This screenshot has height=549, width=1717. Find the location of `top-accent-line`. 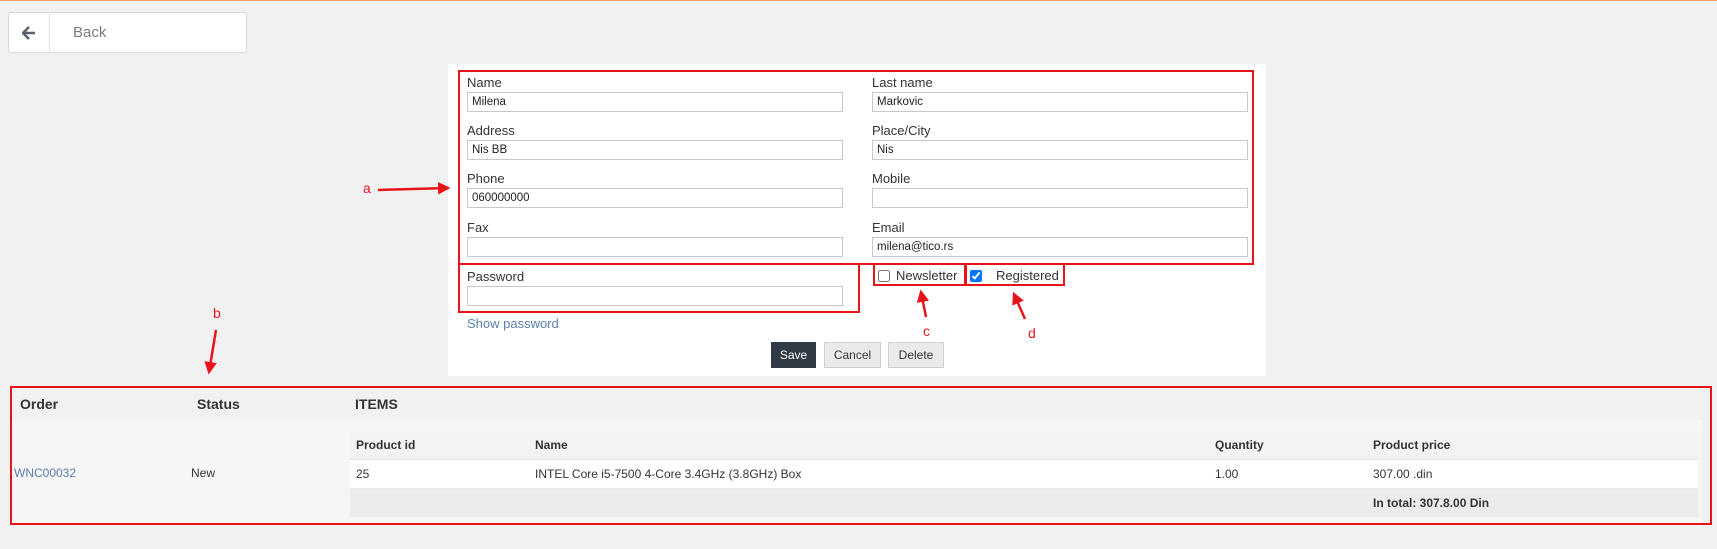

top-accent-line is located at coordinates (858, 0).